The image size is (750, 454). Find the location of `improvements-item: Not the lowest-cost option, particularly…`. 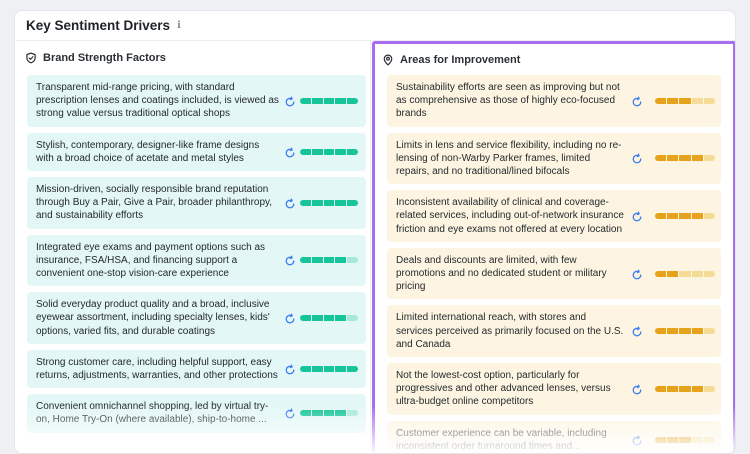

improvements-item: Not the lowest-cost option, particularly… is located at coordinates (554, 389).